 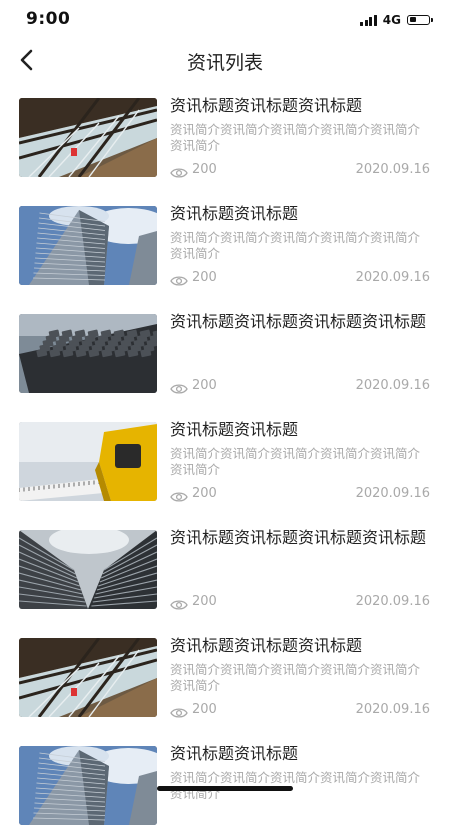 I want to click on page-title: 资讯列表, so click(x=224, y=63).